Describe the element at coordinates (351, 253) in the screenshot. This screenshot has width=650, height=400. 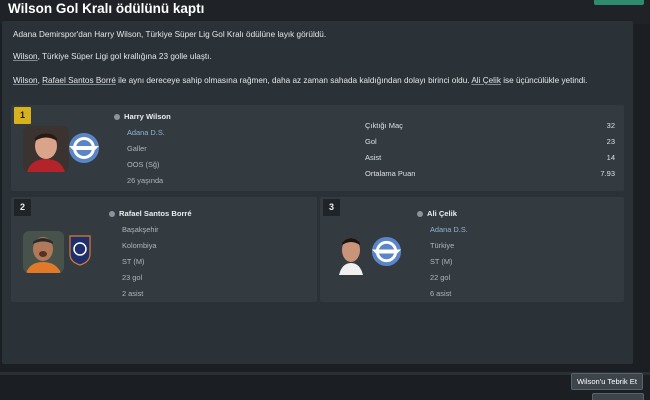
I see `player-photo-celik` at that location.